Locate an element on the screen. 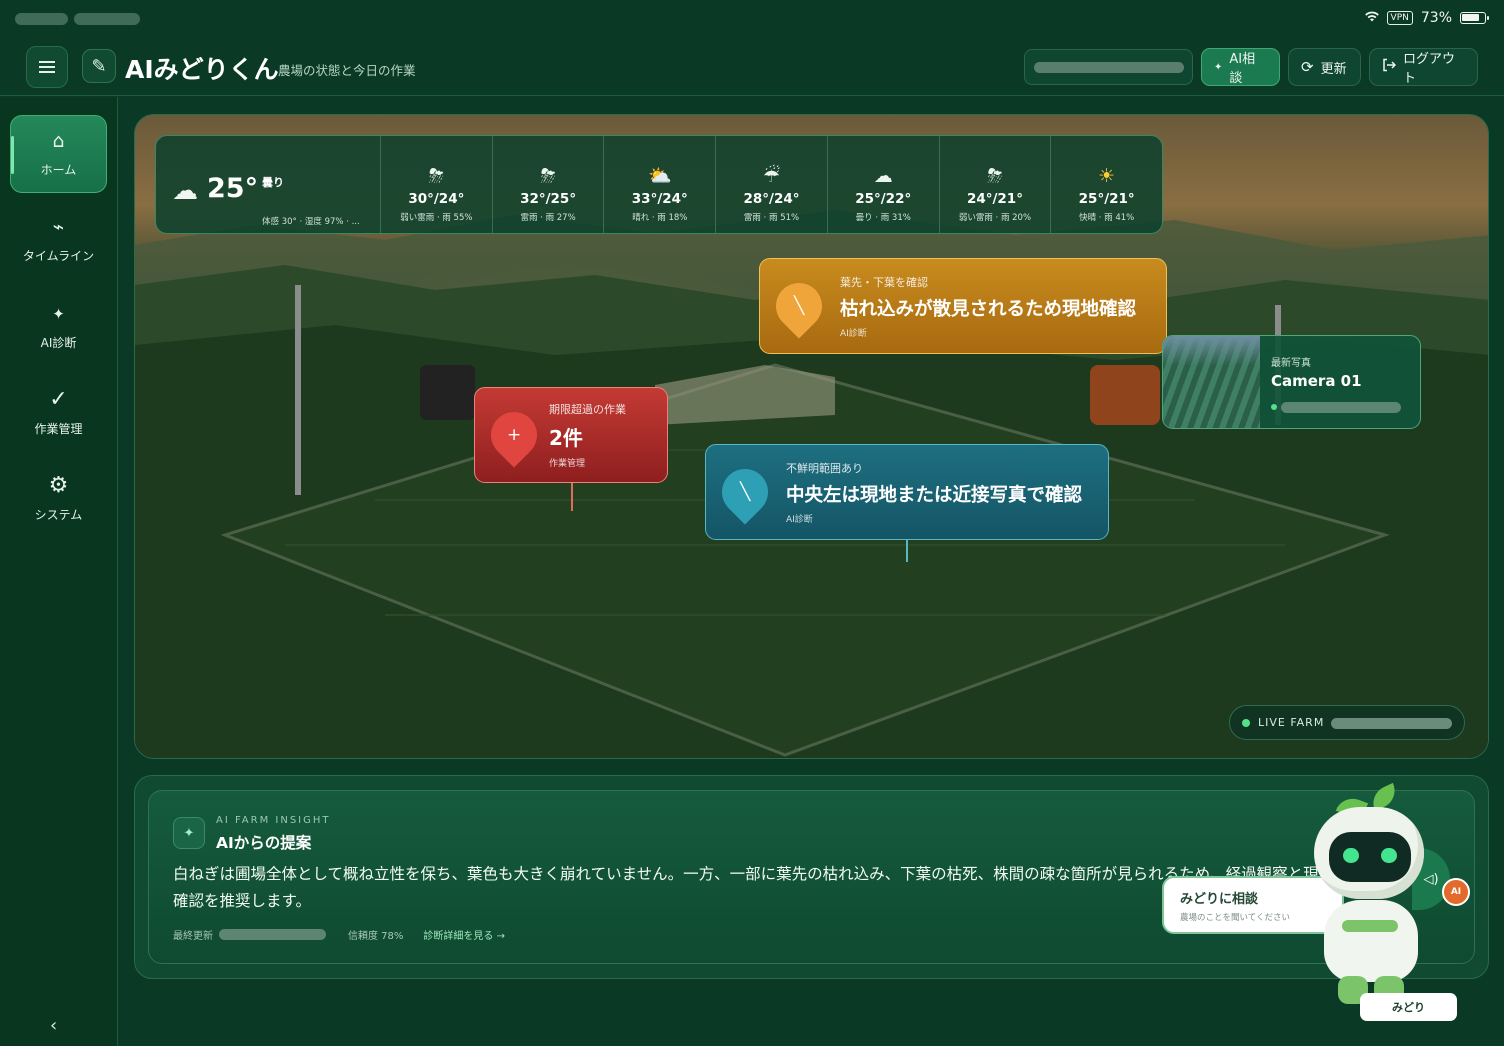  sidebar-item-system: ⚙ システム is located at coordinates (58, 499).